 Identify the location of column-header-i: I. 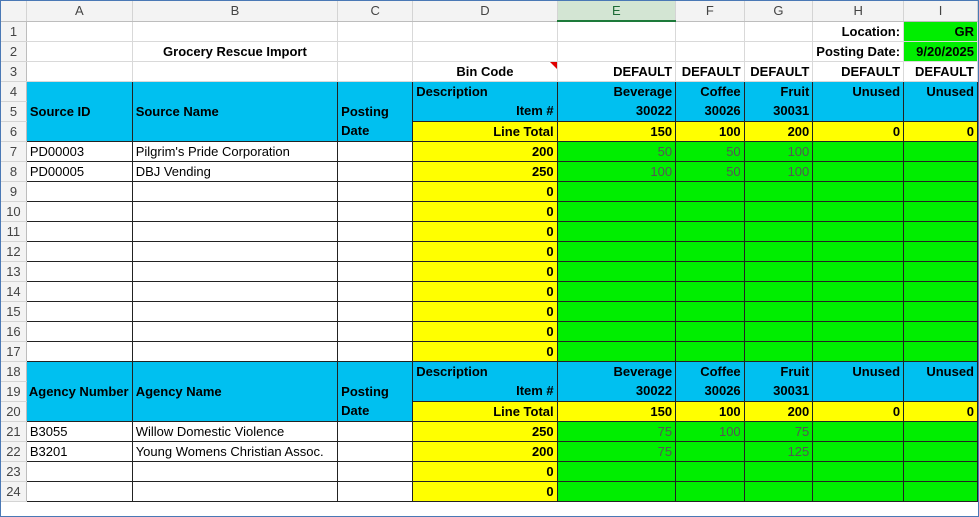
(940, 11).